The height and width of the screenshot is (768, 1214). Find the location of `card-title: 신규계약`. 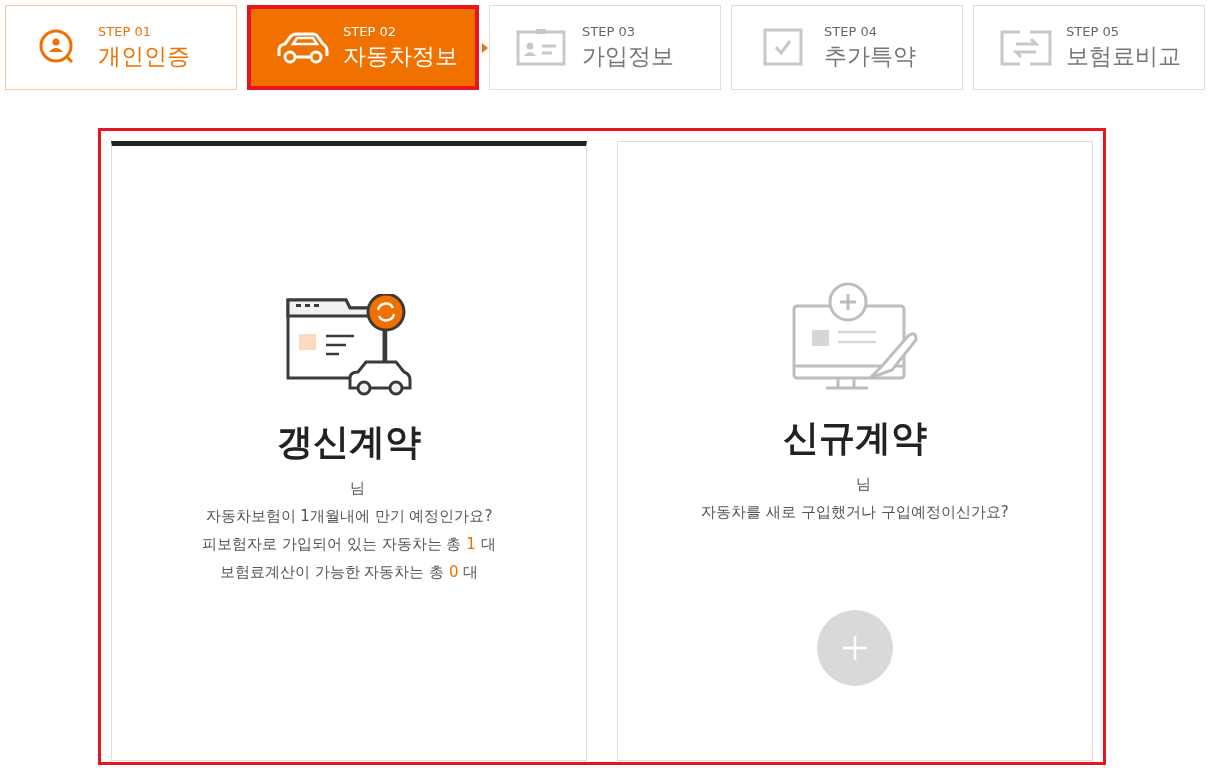

card-title: 신규계약 is located at coordinates (855, 438).